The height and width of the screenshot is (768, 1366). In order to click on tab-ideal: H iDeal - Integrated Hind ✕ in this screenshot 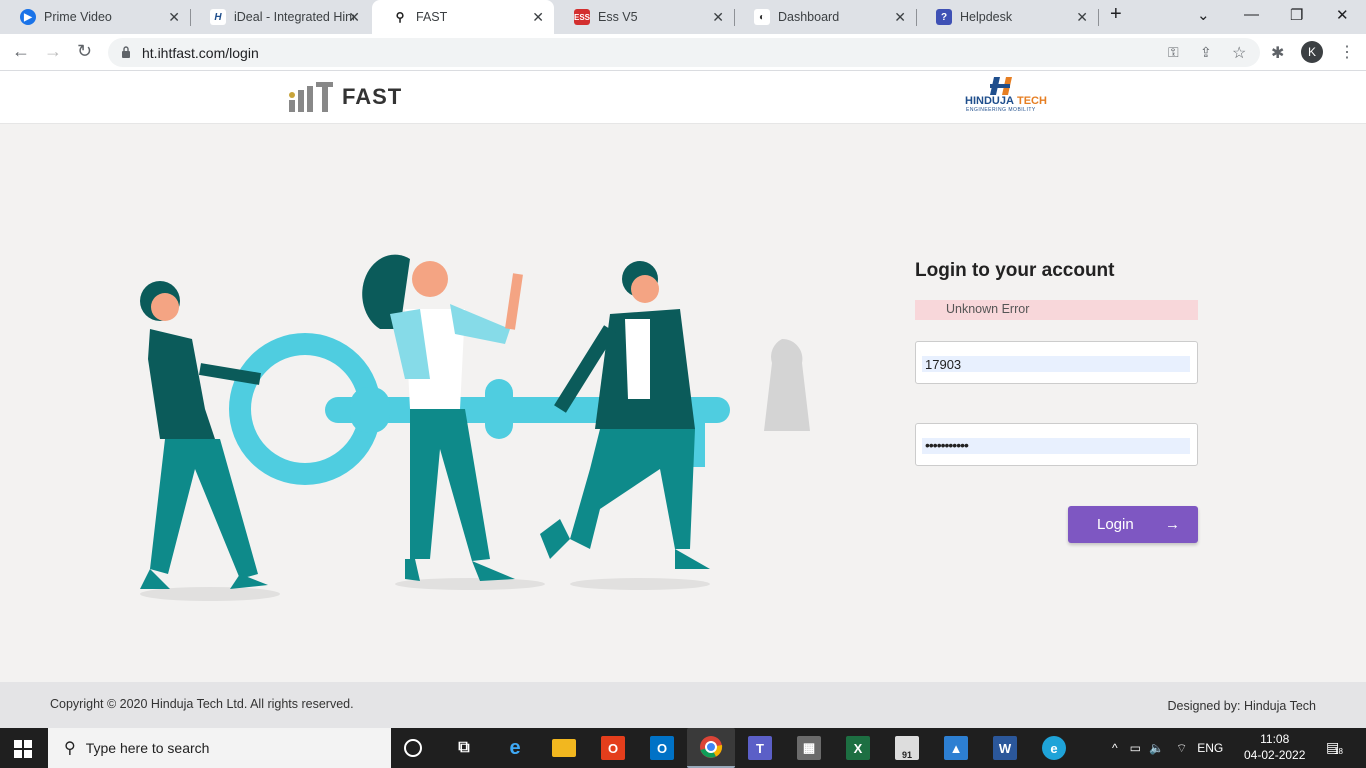, I will do `click(280, 17)`.